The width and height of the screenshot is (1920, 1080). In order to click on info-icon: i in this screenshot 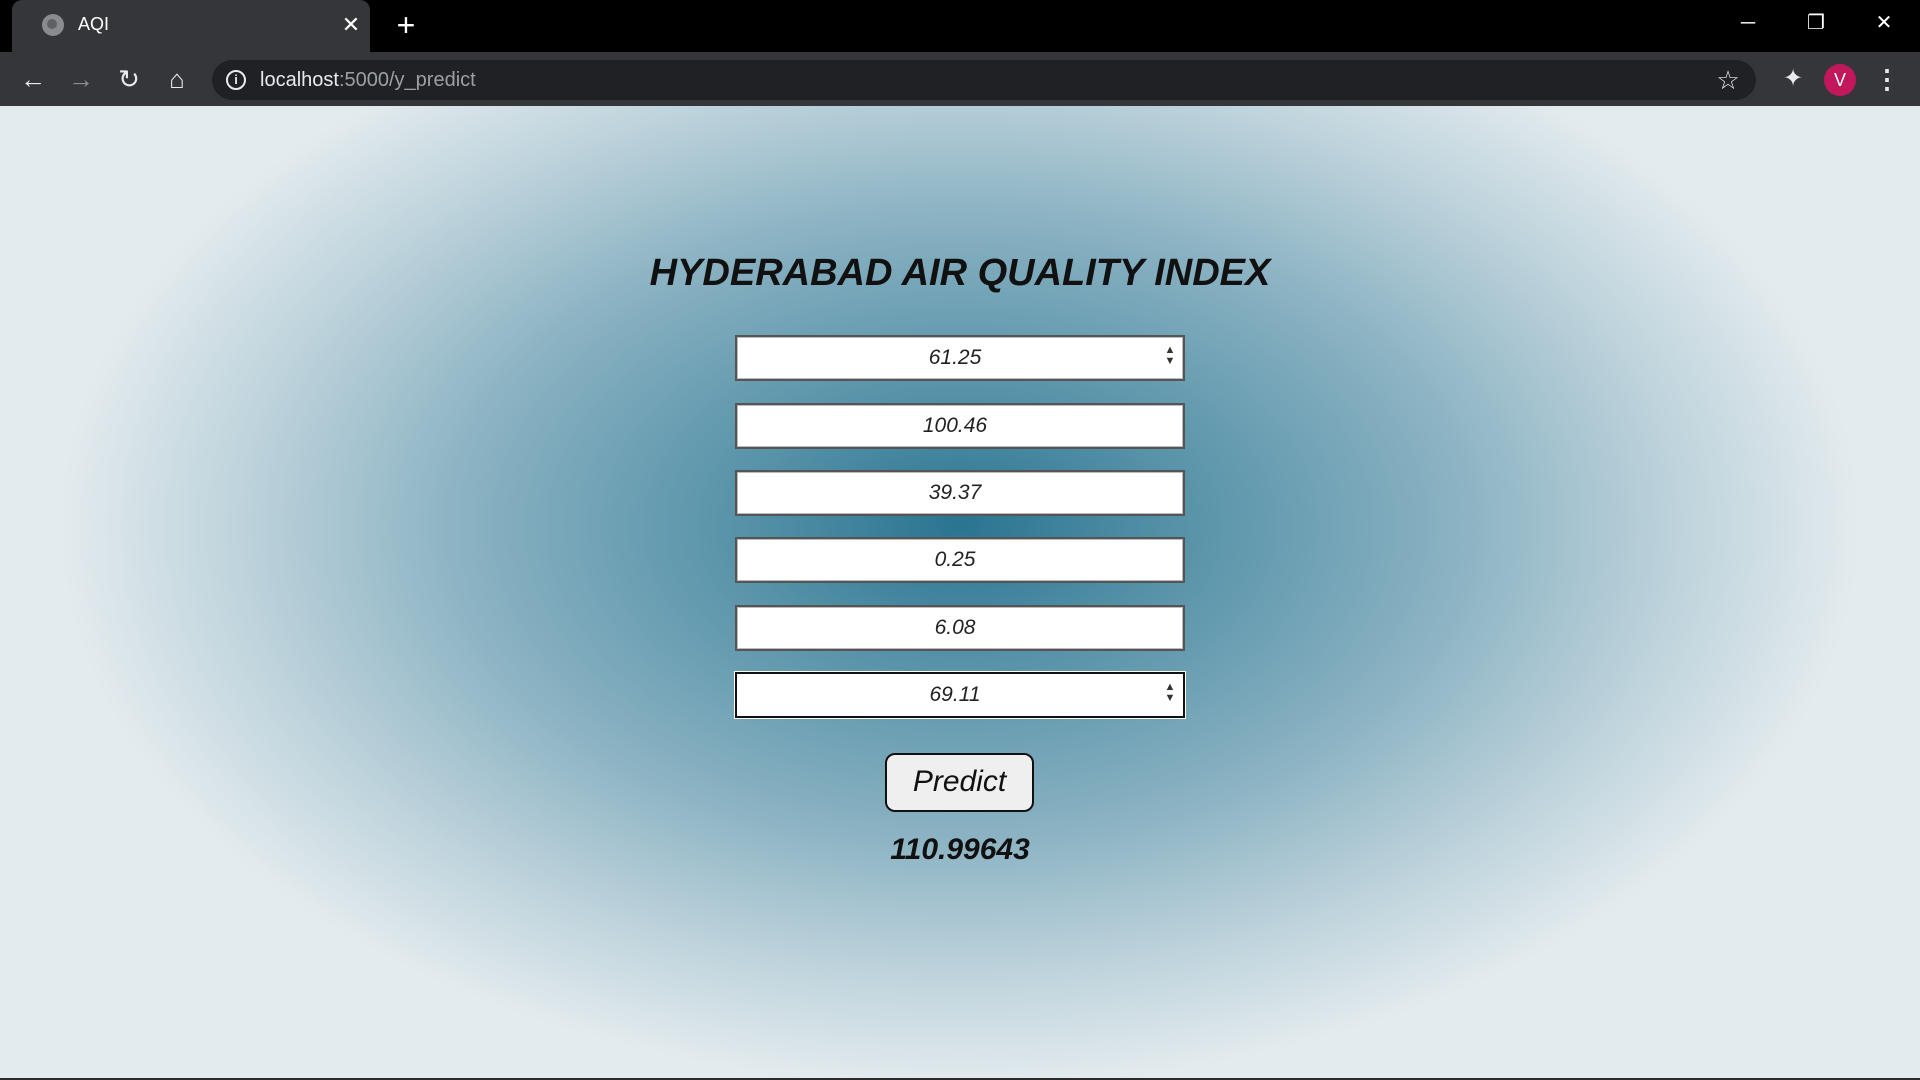, I will do `click(236, 80)`.